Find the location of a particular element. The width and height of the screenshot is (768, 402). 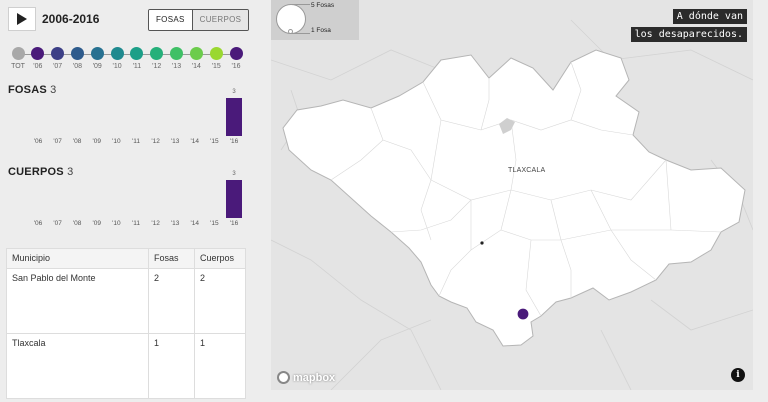

info-button: i is located at coordinates (738, 375).